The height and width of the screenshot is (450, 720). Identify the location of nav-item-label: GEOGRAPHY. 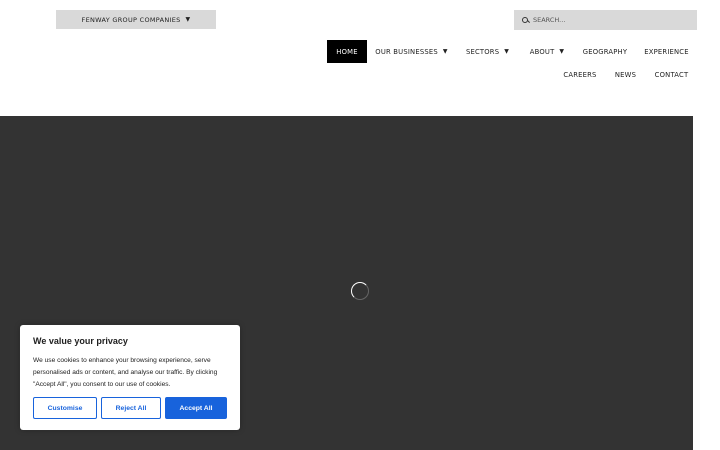
(605, 51).